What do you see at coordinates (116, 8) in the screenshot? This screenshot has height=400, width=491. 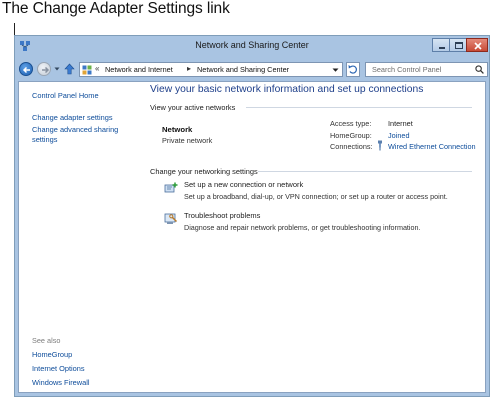 I see `callout-title: The Change Adapter Settings link` at bounding box center [116, 8].